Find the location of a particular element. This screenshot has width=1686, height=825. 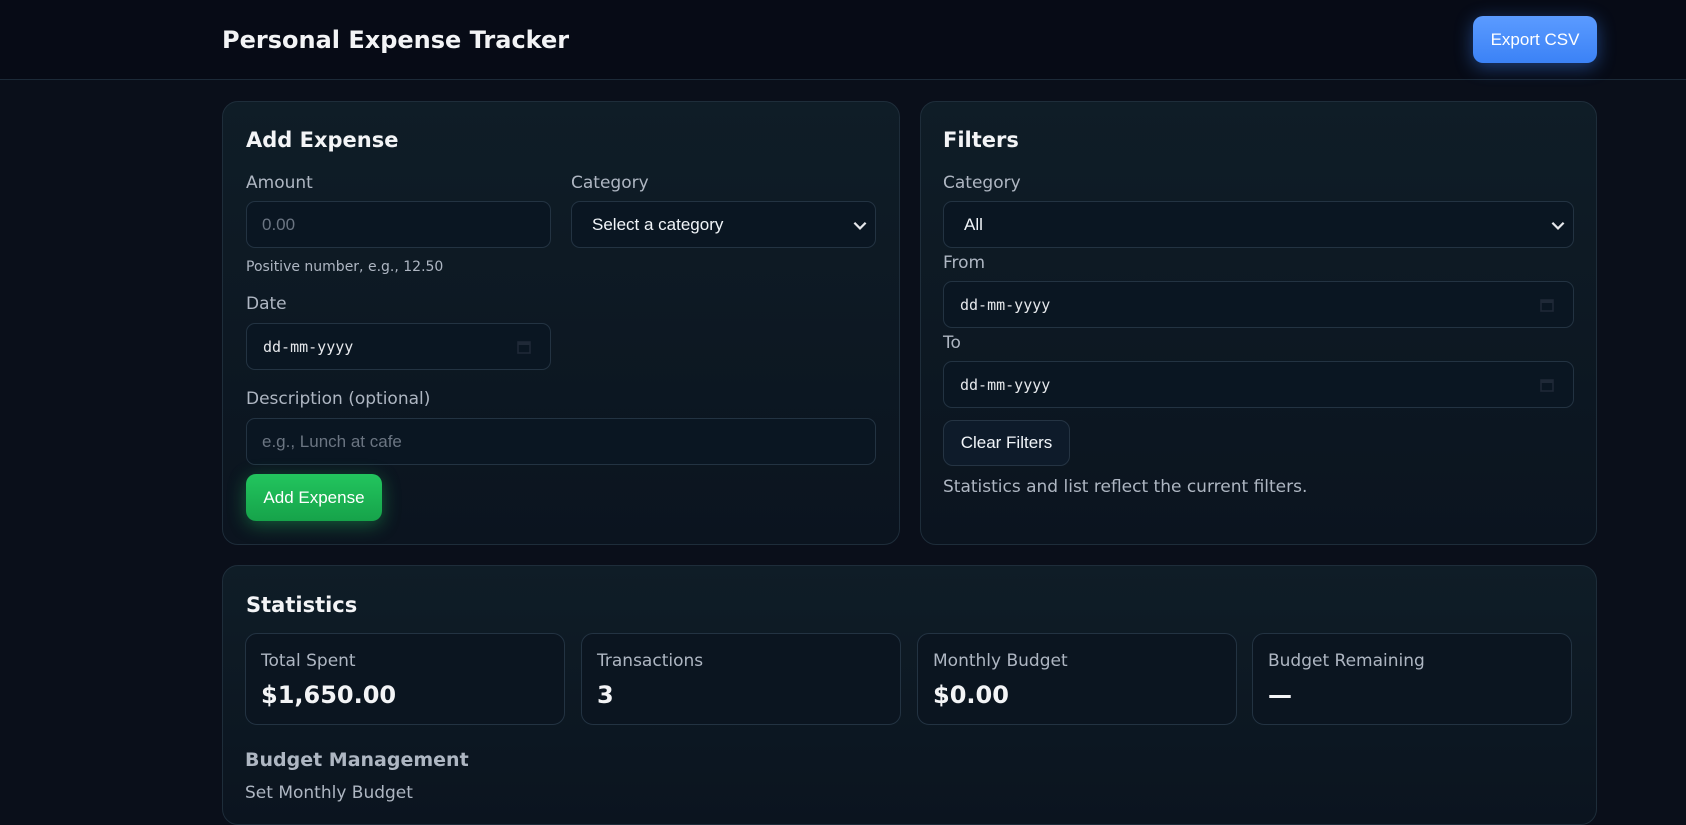

filter-category-label: Category is located at coordinates (982, 183).